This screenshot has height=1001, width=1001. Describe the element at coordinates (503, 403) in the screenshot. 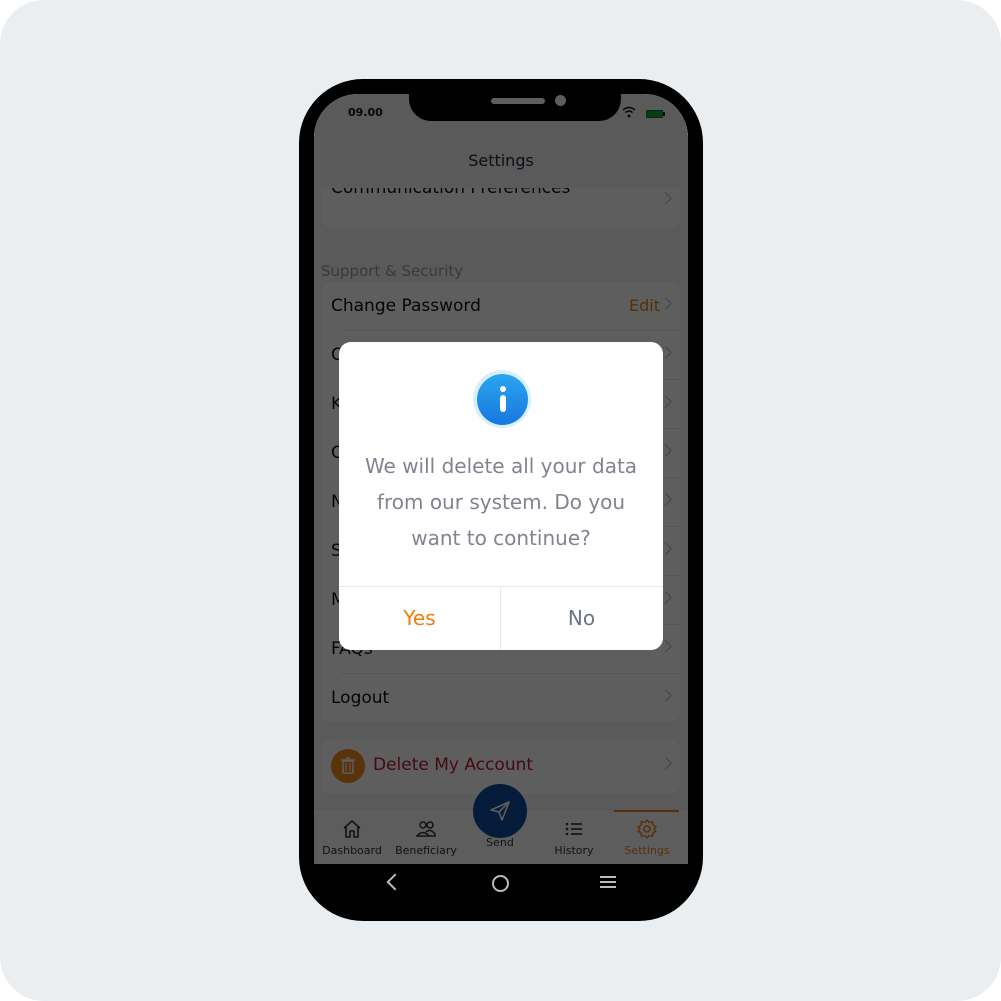

I see `info-bar` at that location.